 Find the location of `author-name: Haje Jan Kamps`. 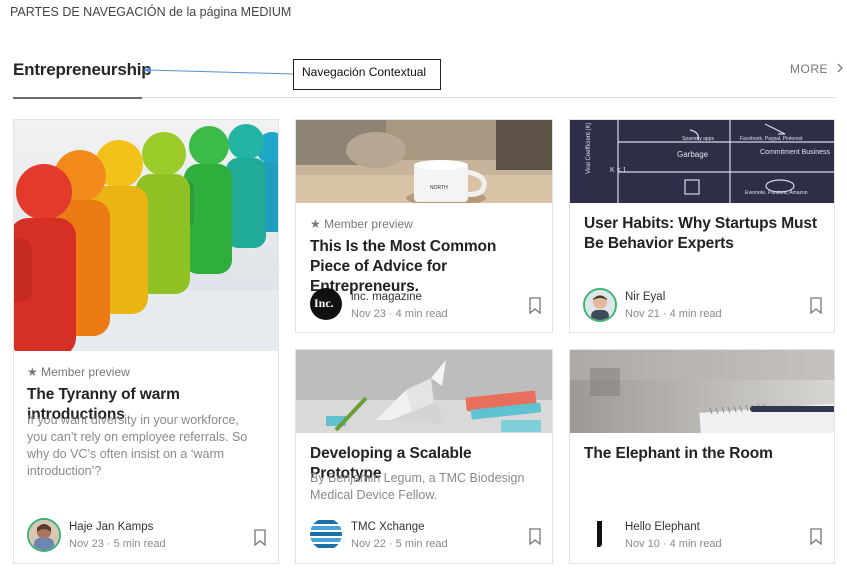

author-name: Haje Jan Kamps is located at coordinates (111, 527).